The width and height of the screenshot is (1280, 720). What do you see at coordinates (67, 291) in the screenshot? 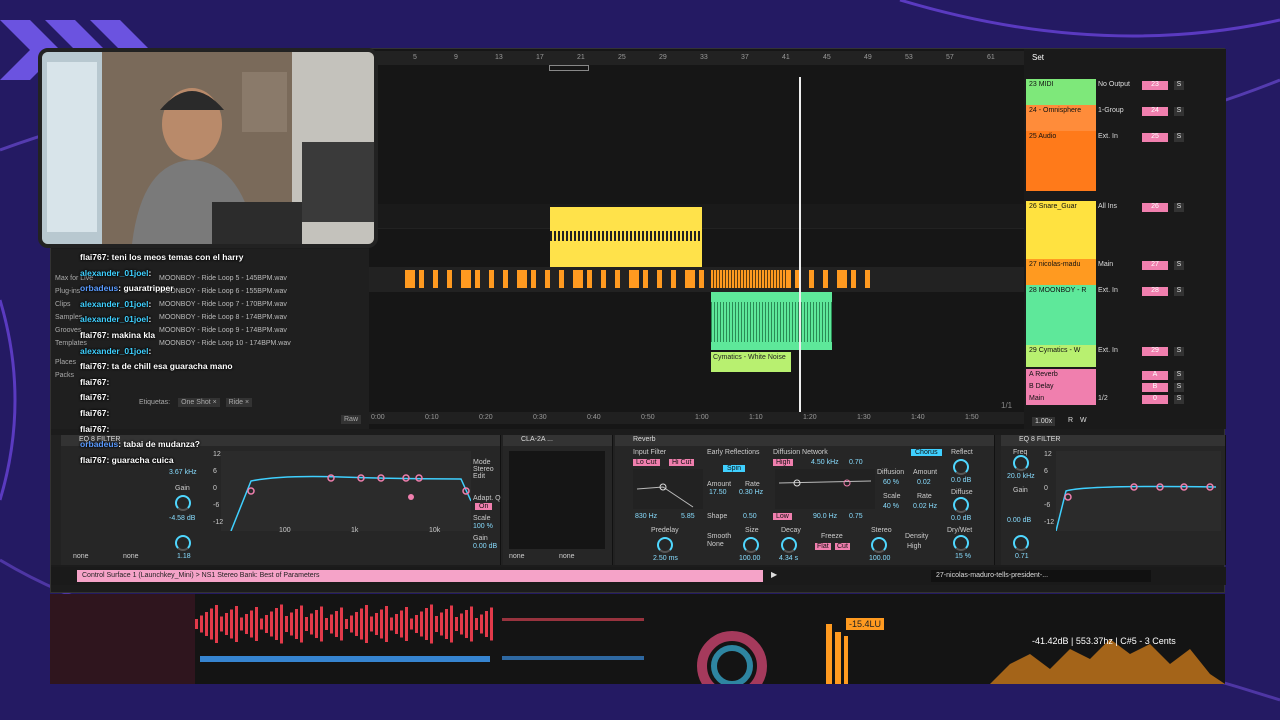
I see `browser-side-item: Plug-ins` at bounding box center [67, 291].